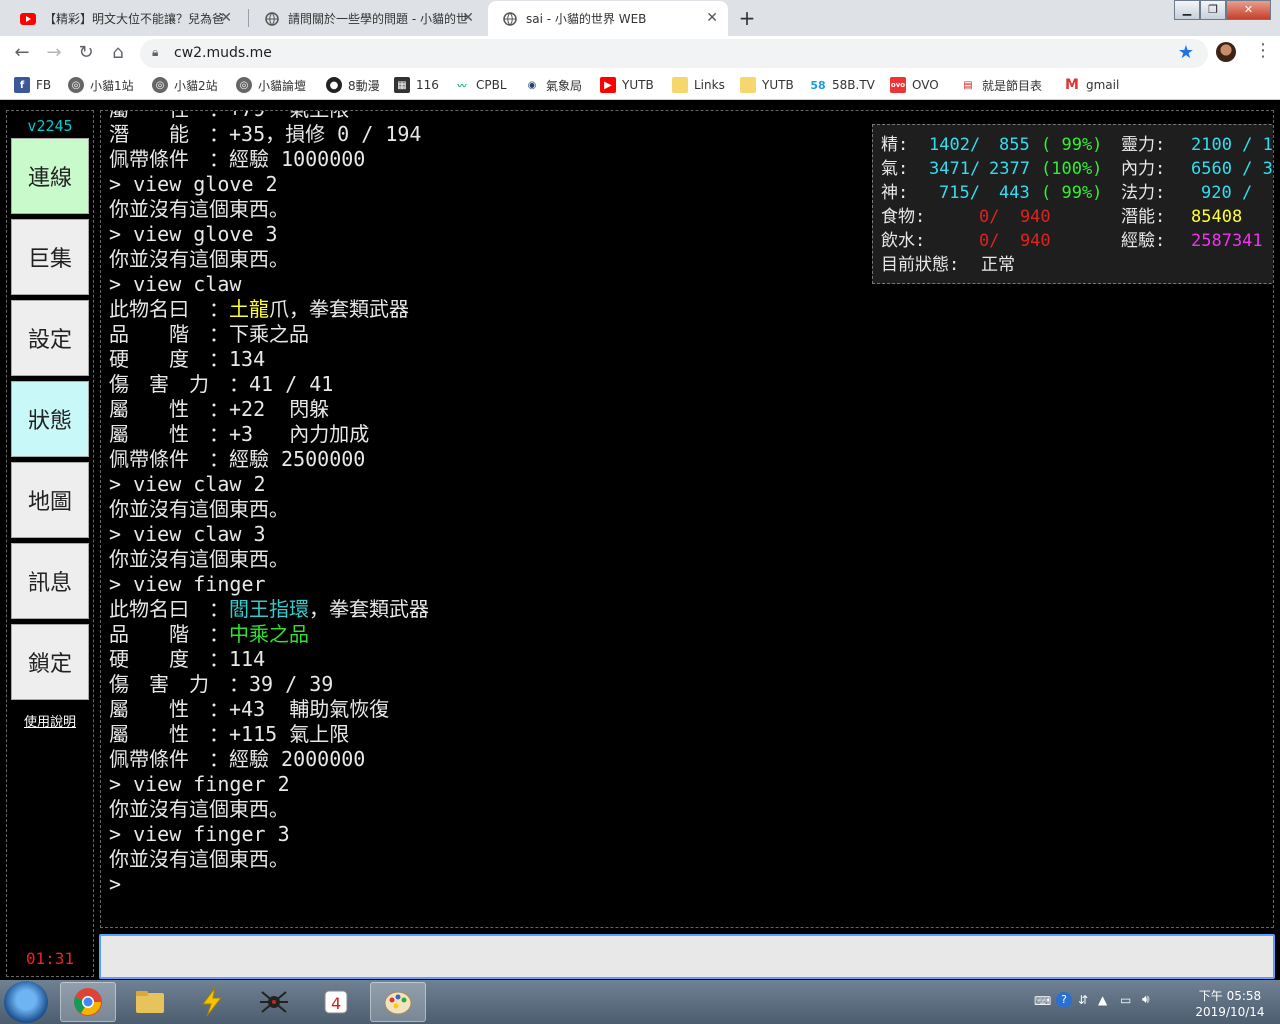 This screenshot has width=1280, height=1024. Describe the element at coordinates (50, 720) in the screenshot. I see `help-link: 使用說明` at that location.